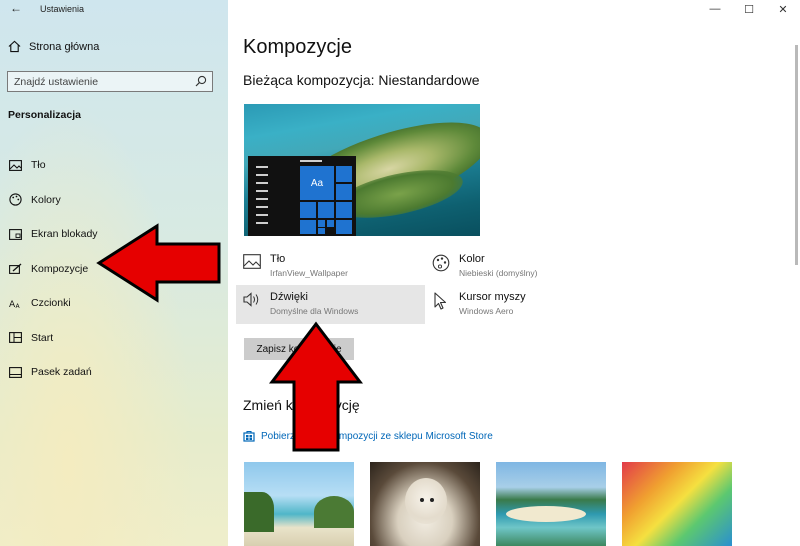 The width and height of the screenshot is (800, 546). Describe the element at coordinates (472, 259) in the screenshot. I see `setting-label: Kolor` at that location.